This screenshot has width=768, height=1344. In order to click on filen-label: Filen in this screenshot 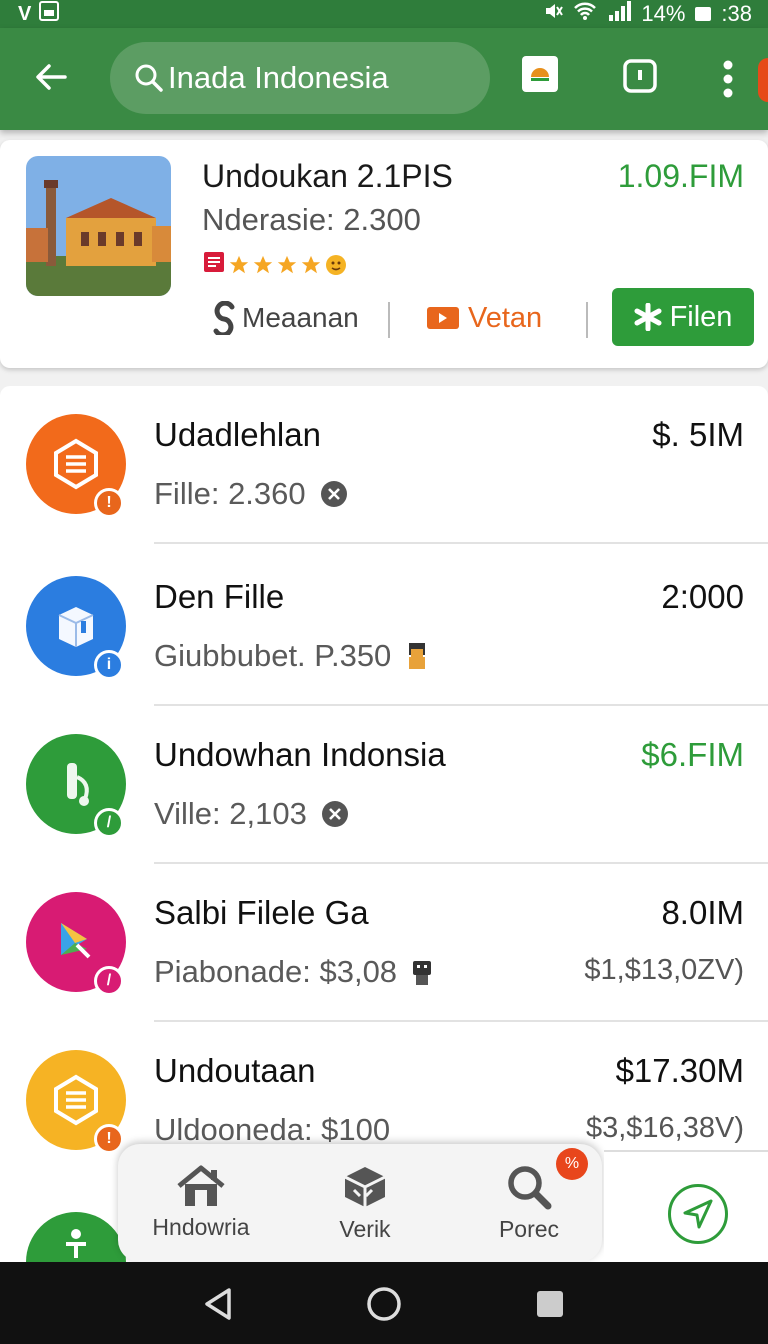, I will do `click(701, 316)`.